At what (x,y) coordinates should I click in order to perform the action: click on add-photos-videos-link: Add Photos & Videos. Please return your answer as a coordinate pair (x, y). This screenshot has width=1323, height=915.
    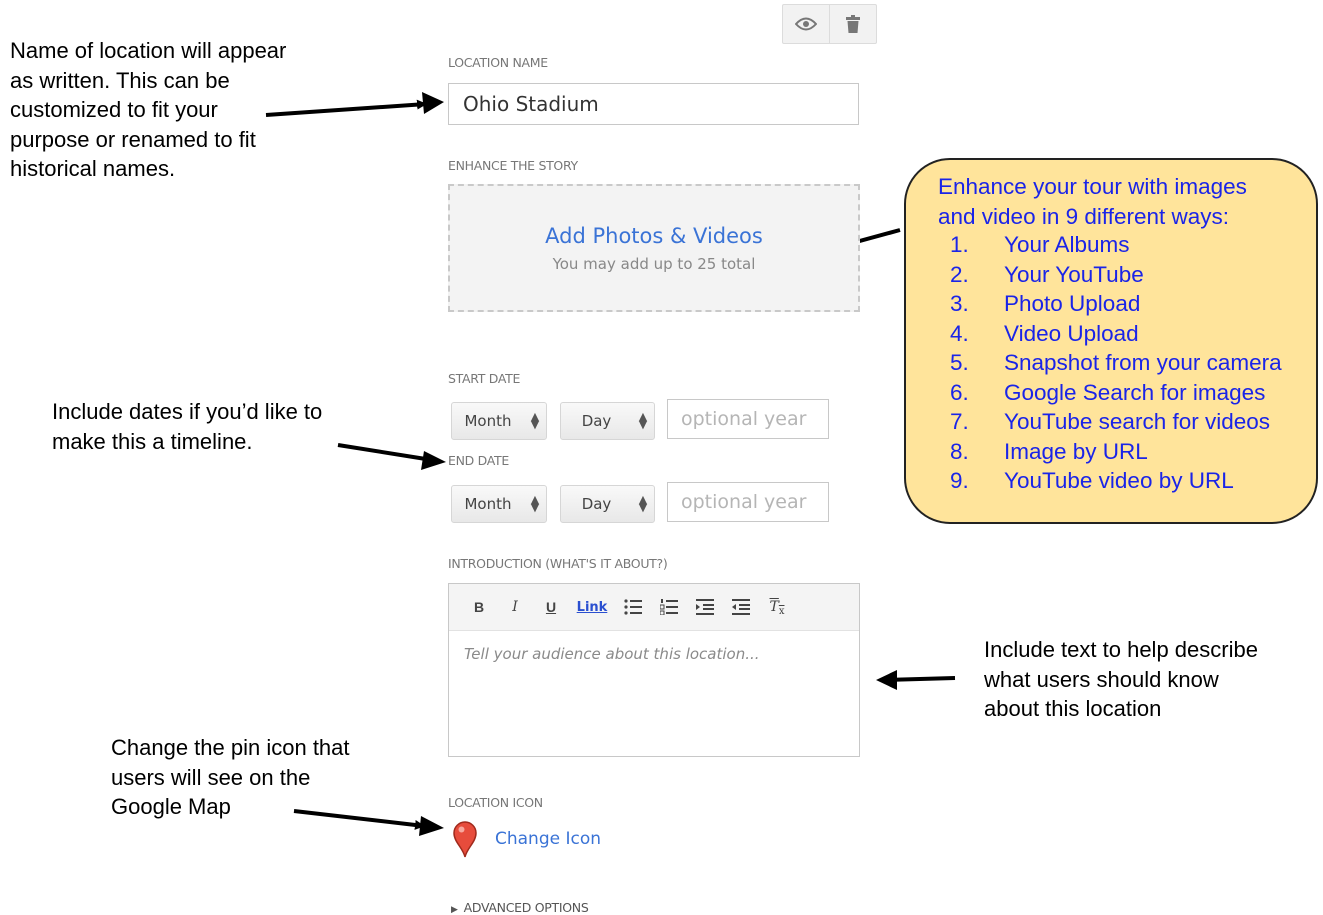
    Looking at the image, I should click on (654, 236).